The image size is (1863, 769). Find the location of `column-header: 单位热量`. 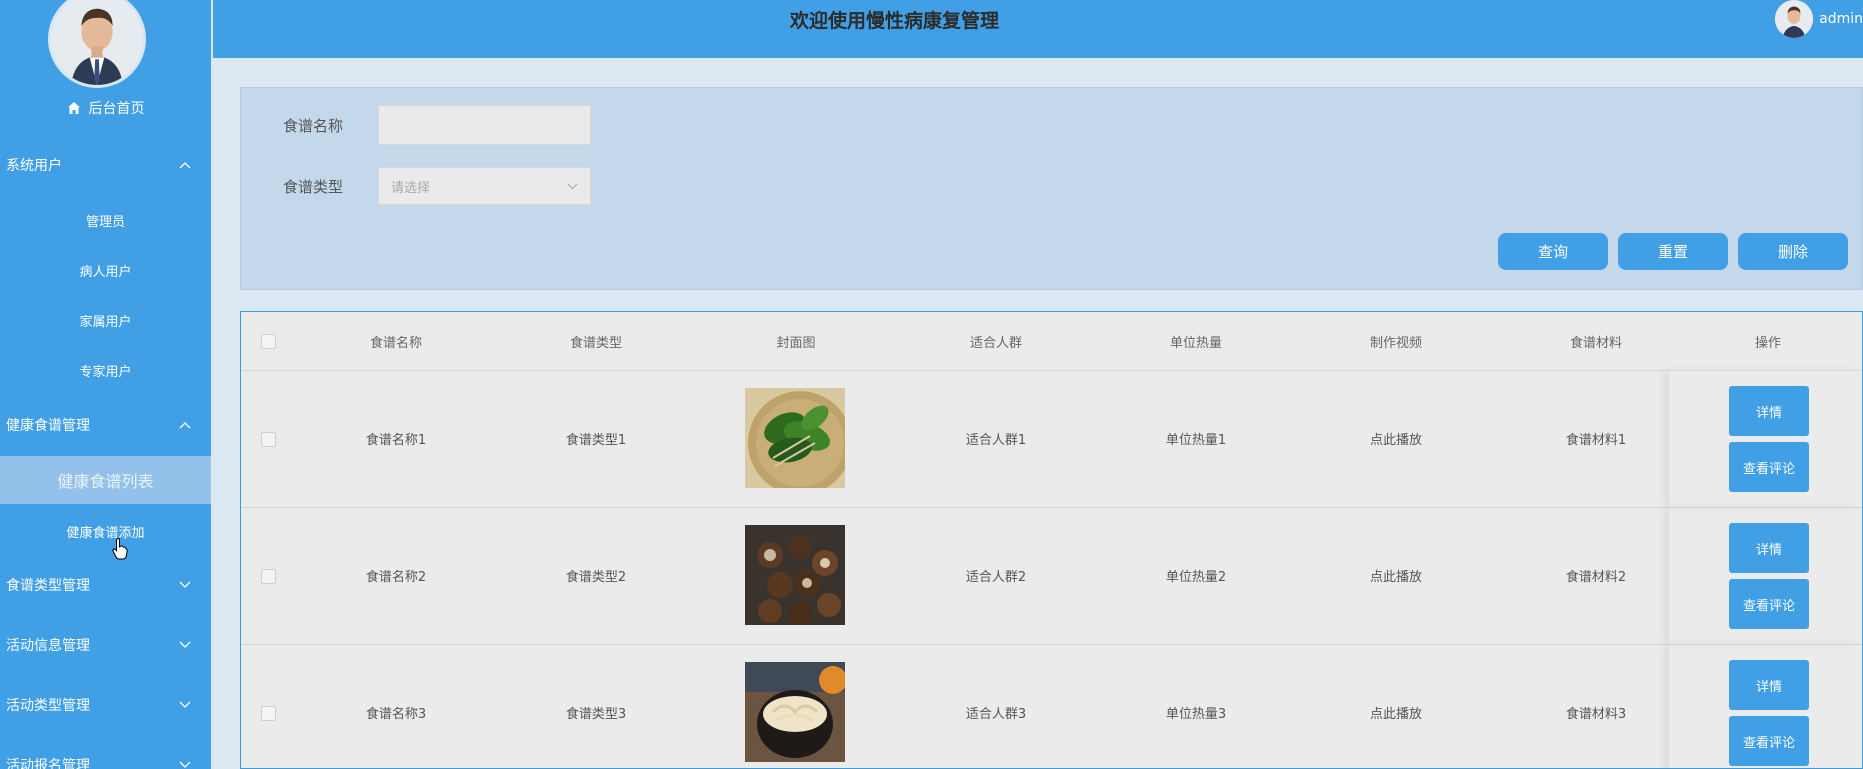

column-header: 单位热量 is located at coordinates (1196, 343).